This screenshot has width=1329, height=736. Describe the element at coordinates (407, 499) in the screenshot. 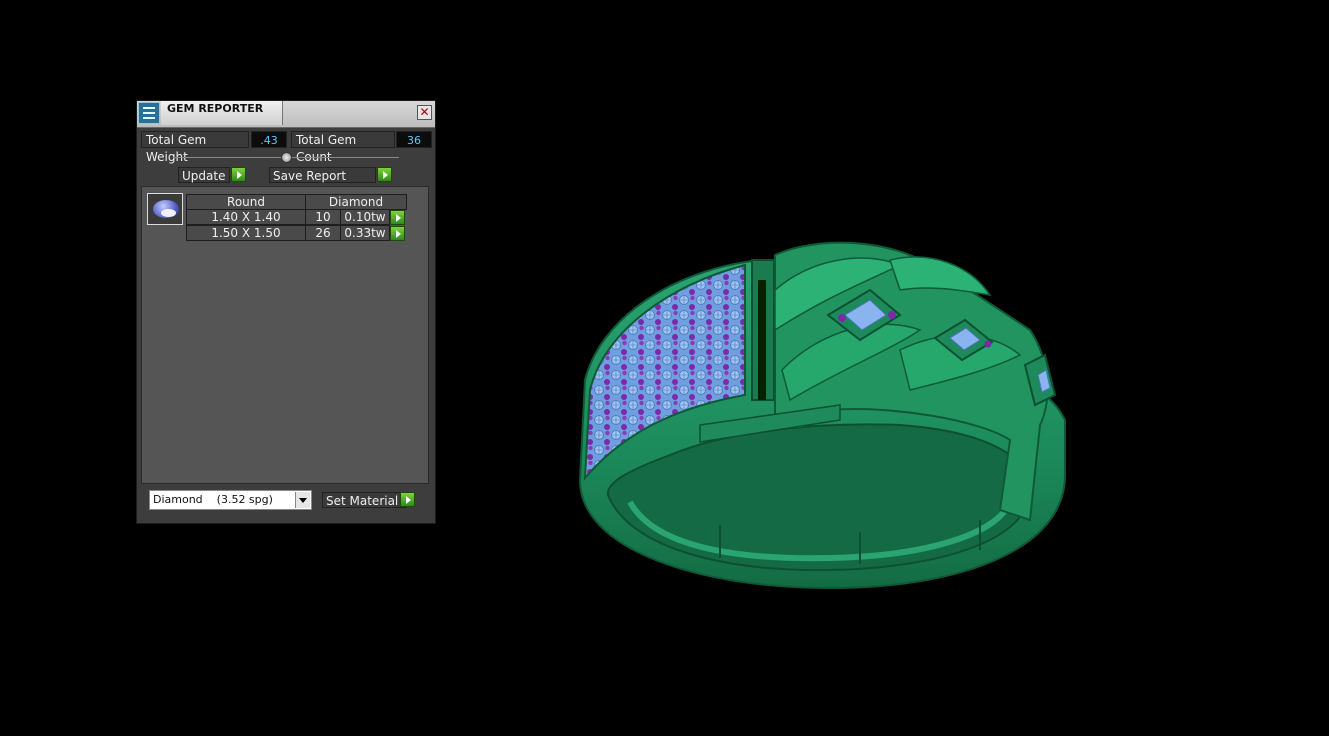

I see `set-material-arrow-icon` at that location.